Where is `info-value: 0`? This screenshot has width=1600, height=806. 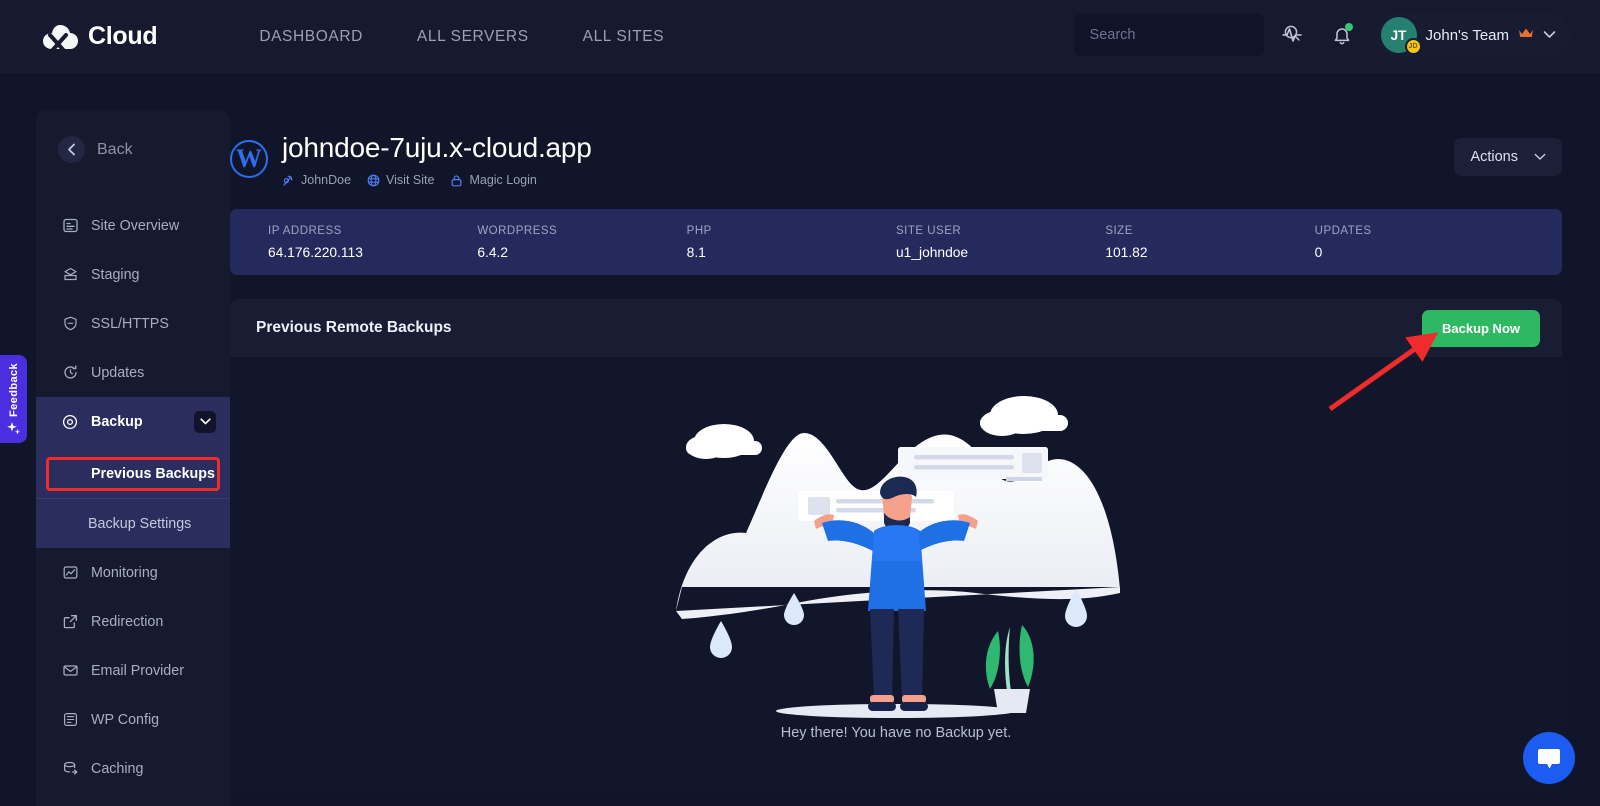 info-value: 0 is located at coordinates (1318, 252).